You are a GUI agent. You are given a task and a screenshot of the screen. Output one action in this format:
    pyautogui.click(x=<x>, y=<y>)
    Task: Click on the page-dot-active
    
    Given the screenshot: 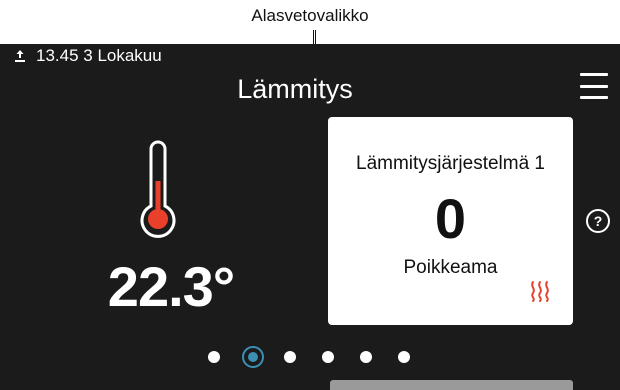 What is the action you would take?
    pyautogui.click(x=253, y=357)
    